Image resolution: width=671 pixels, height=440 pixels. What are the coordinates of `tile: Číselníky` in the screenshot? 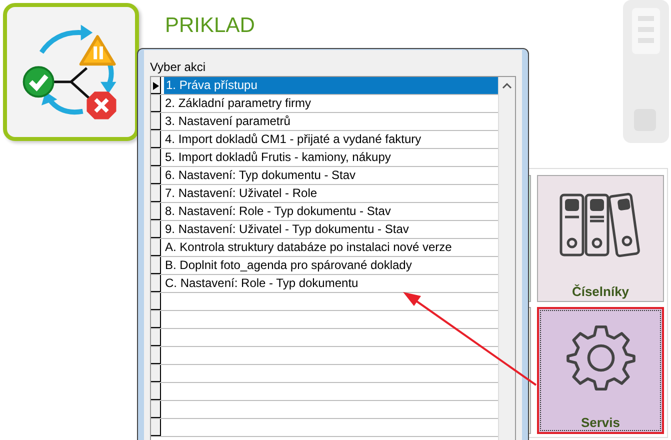 It's located at (600, 238).